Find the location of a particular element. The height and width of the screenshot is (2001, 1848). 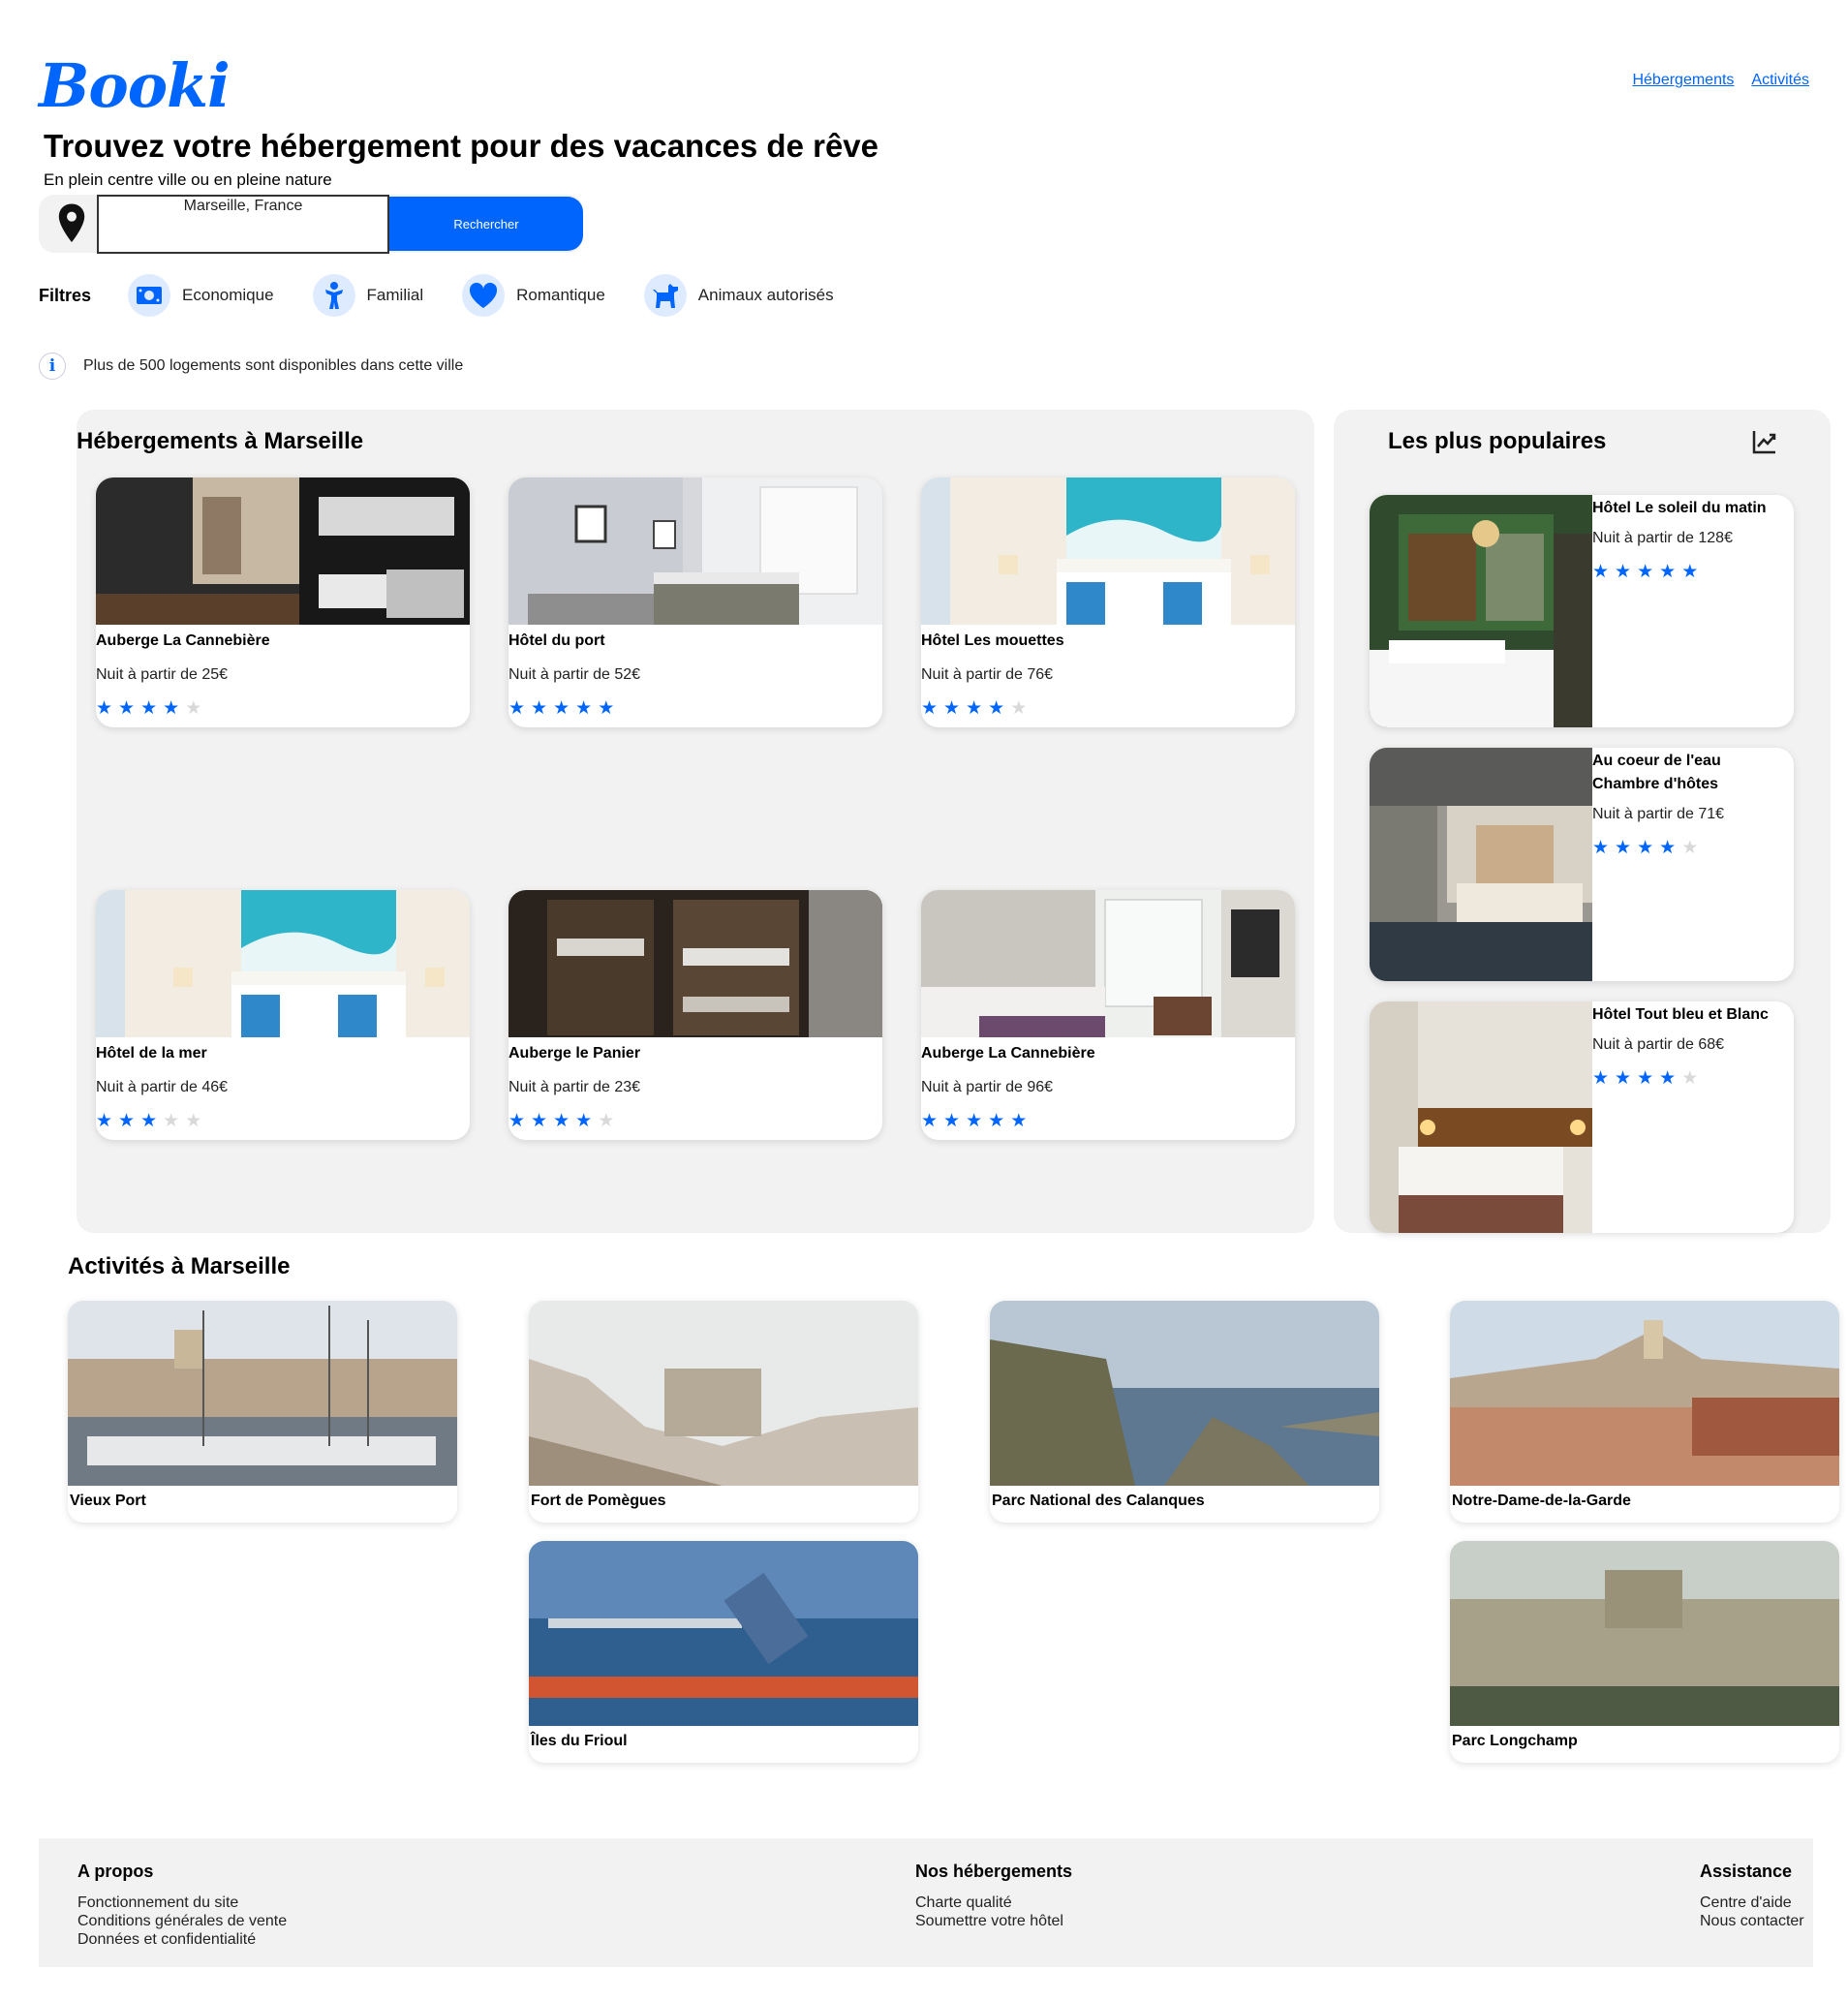

filter-familial: Familial is located at coordinates (367, 295).